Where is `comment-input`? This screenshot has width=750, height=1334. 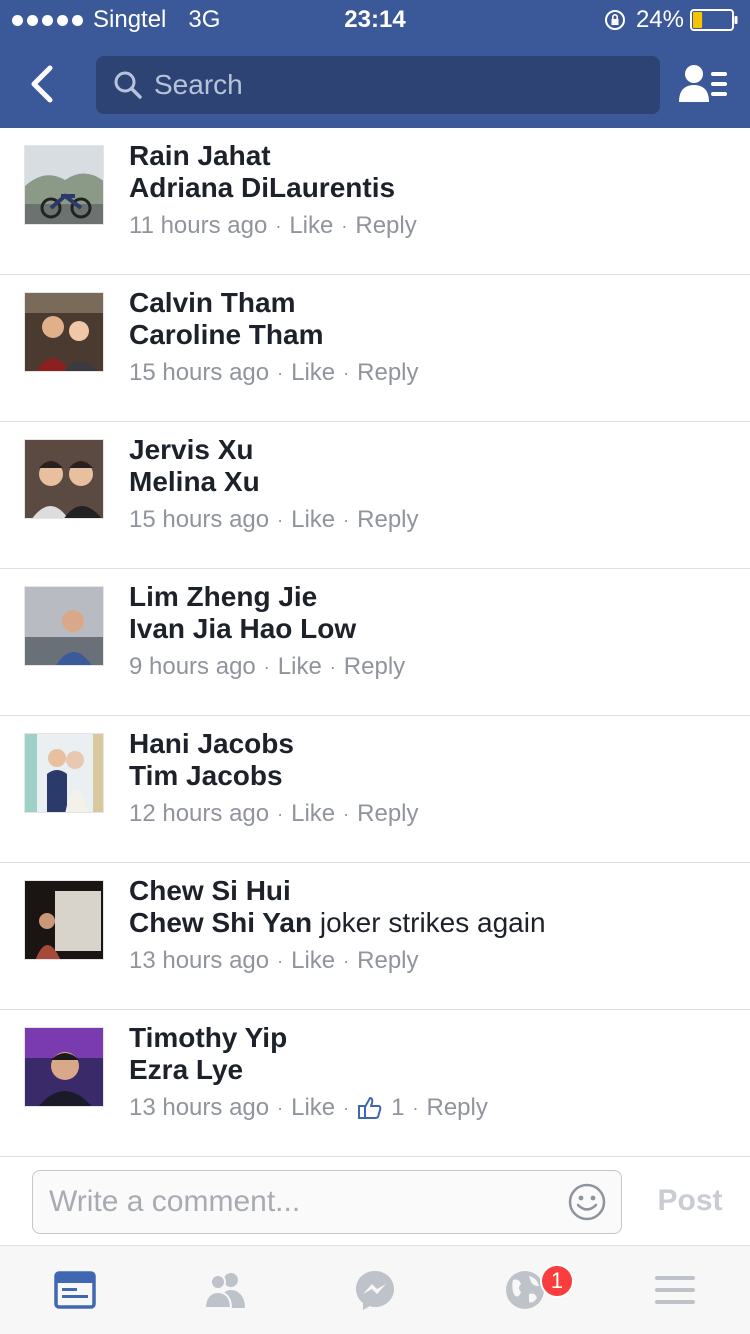 comment-input is located at coordinates (304, 1202).